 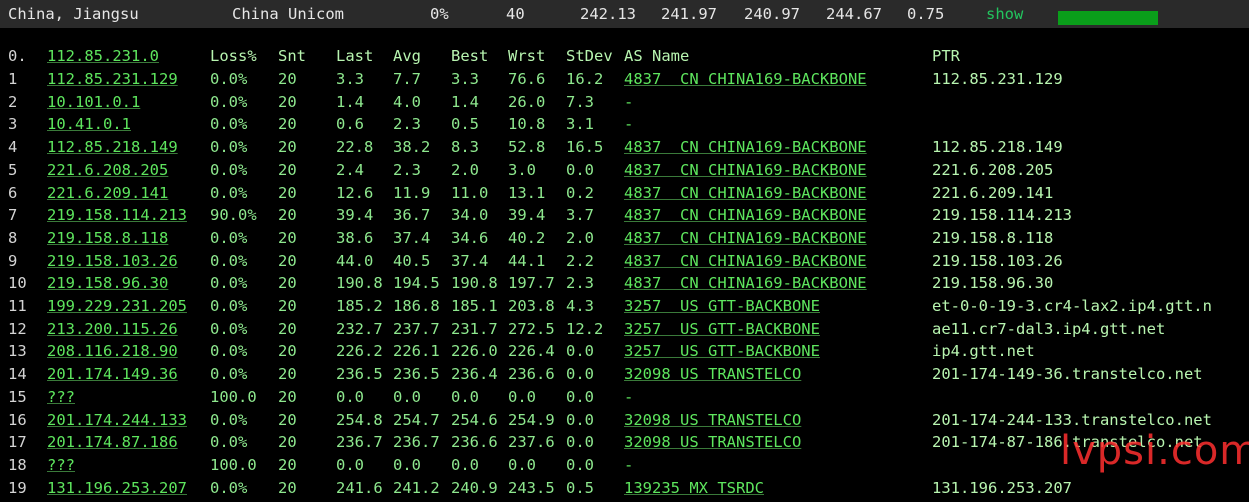 What do you see at coordinates (946, 56) in the screenshot?
I see `header-ptr: PTR` at bounding box center [946, 56].